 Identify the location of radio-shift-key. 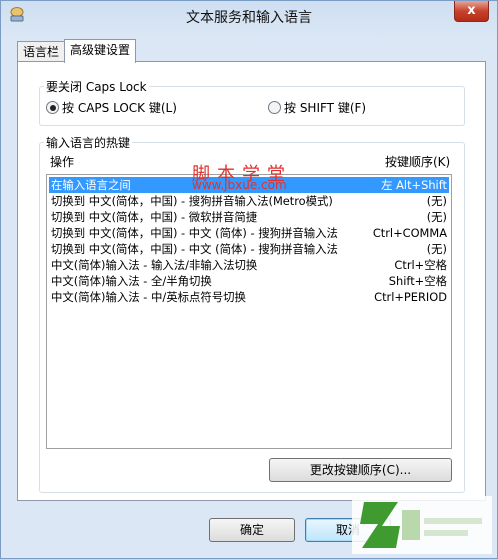
(274, 107).